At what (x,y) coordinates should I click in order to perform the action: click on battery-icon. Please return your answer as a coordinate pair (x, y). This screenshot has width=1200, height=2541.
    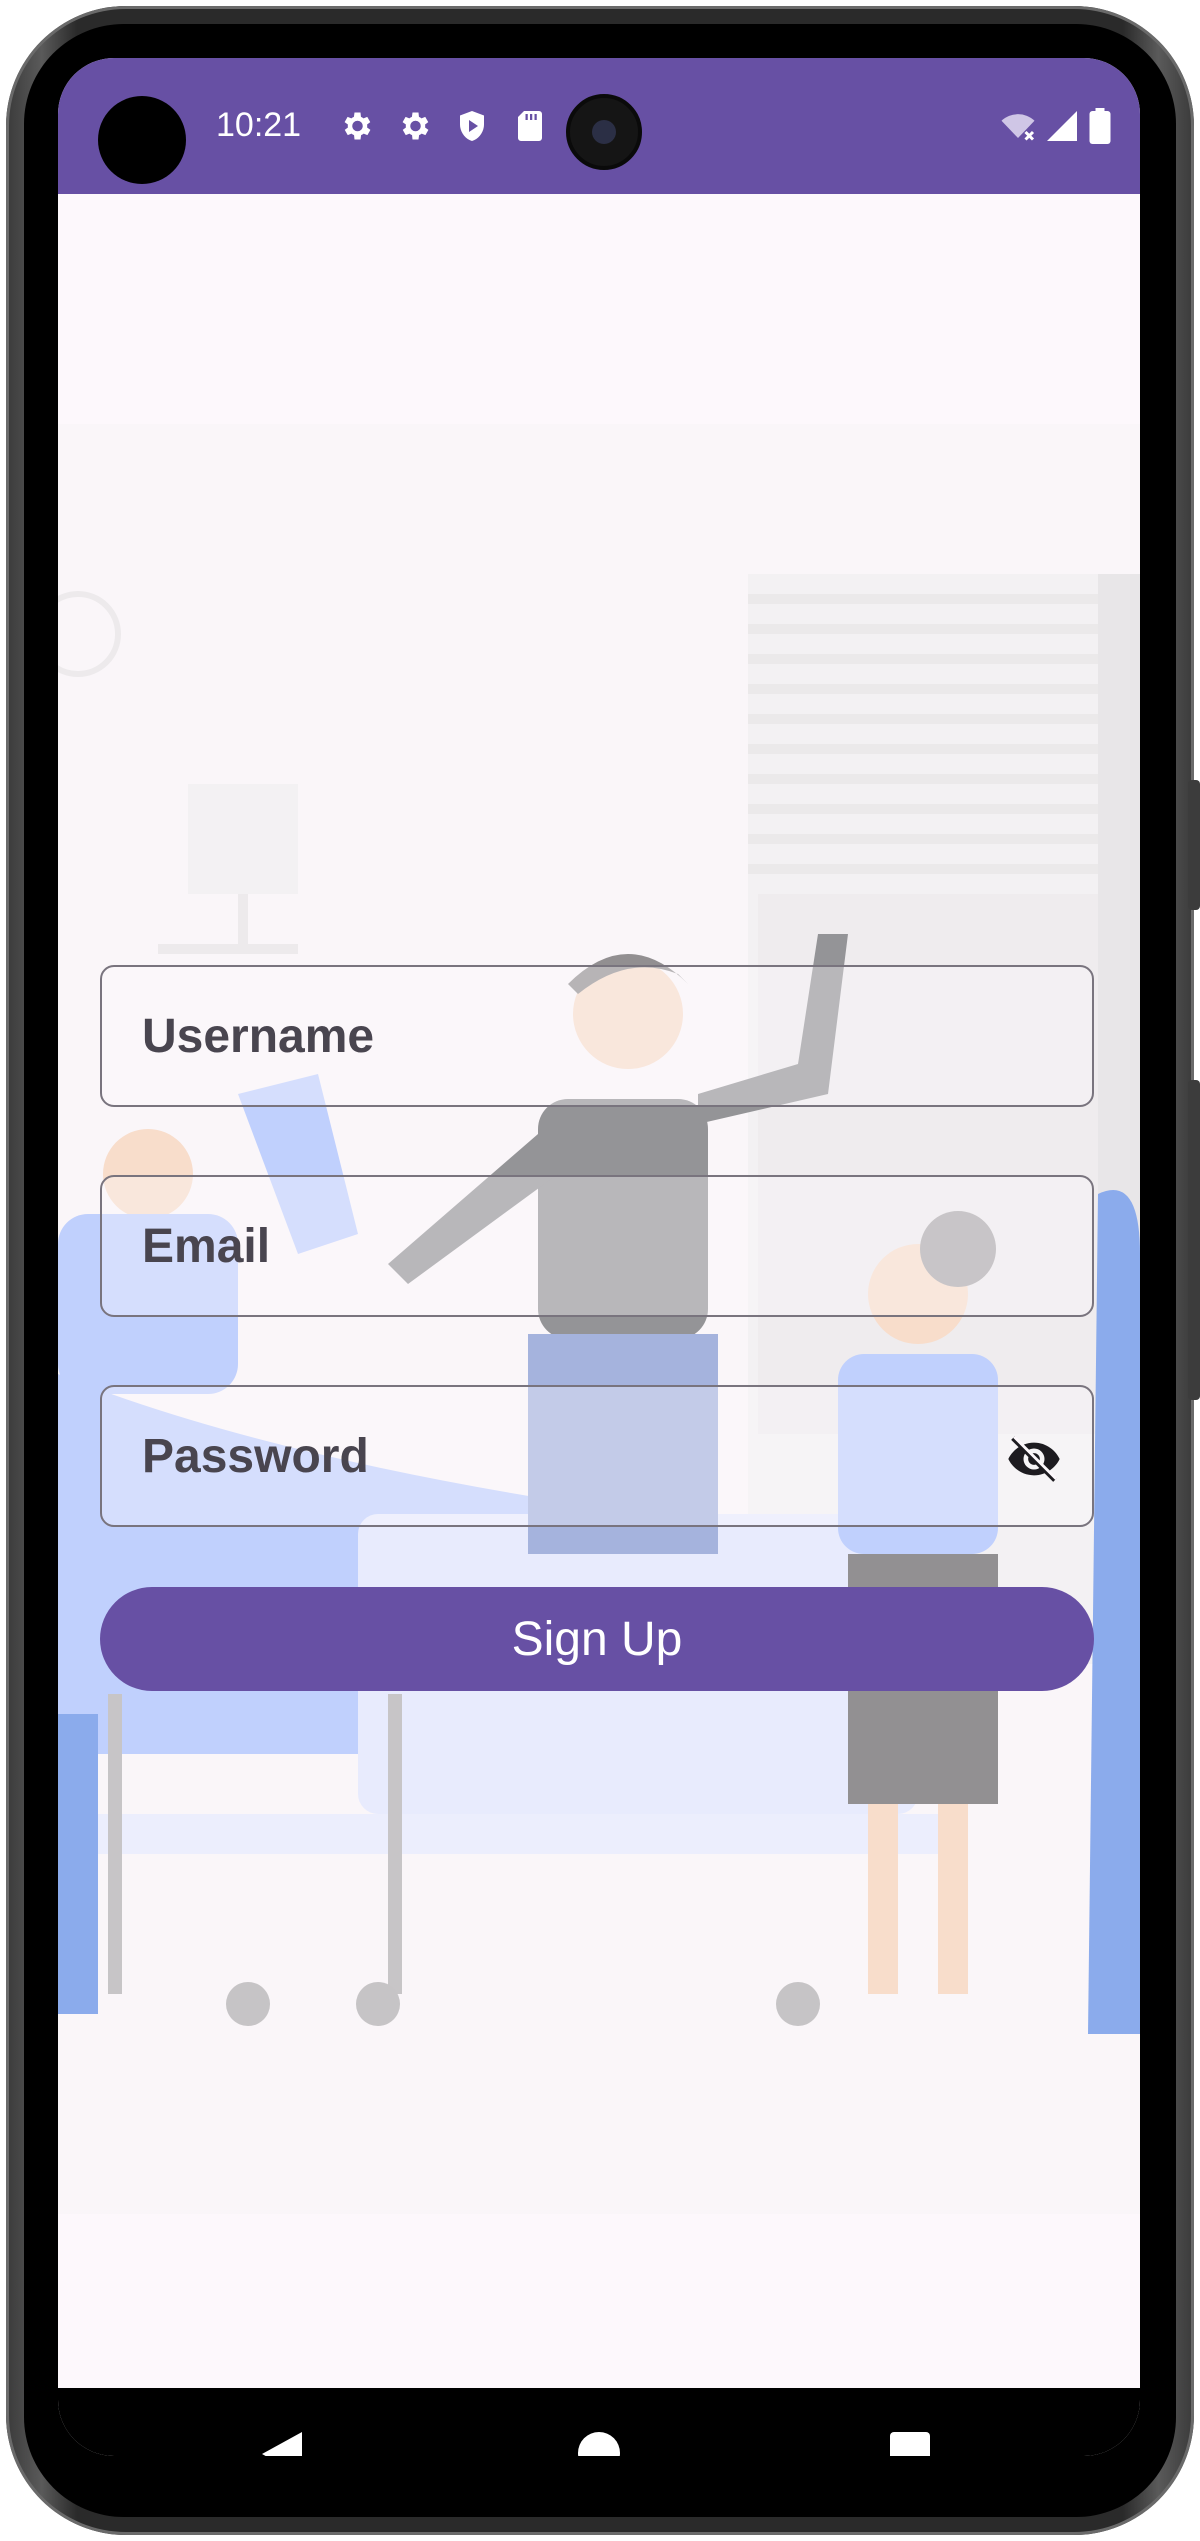
    Looking at the image, I should click on (1100, 126).